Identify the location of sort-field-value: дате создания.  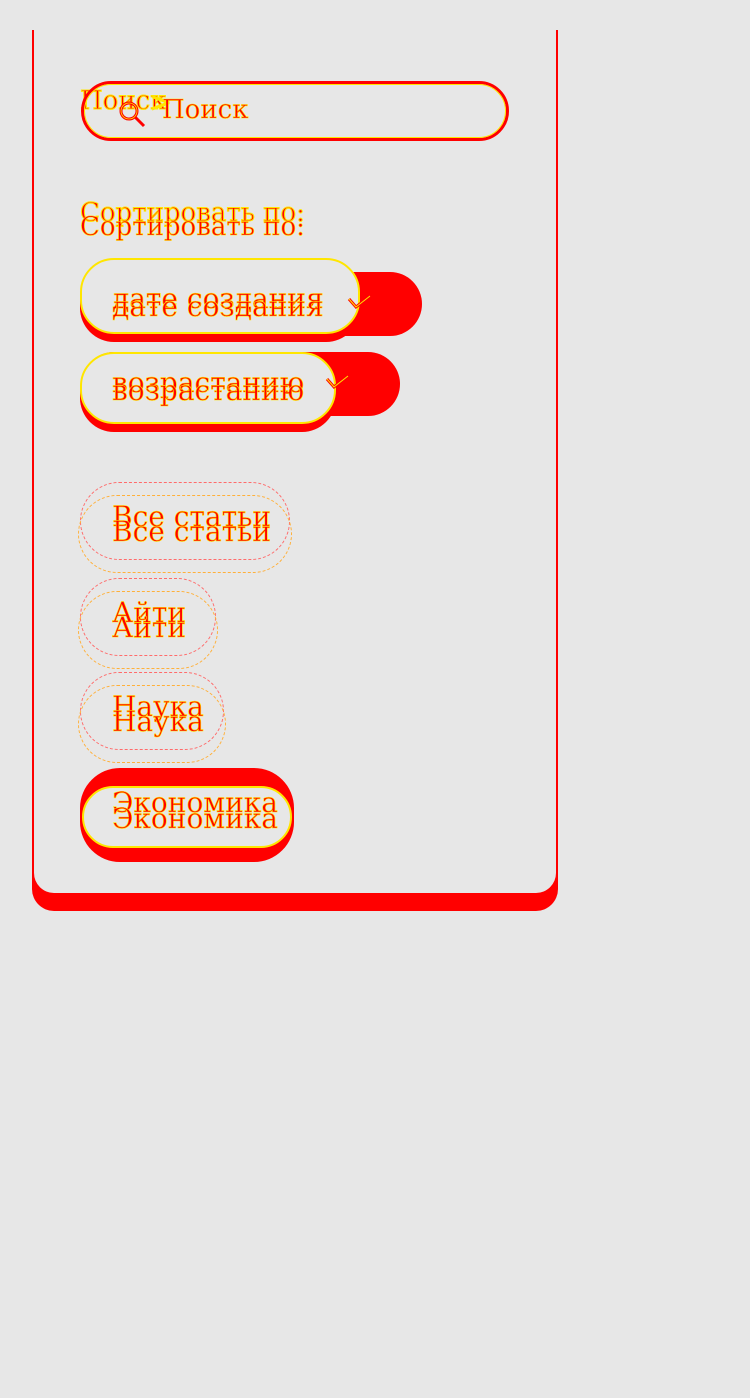
(218, 307).